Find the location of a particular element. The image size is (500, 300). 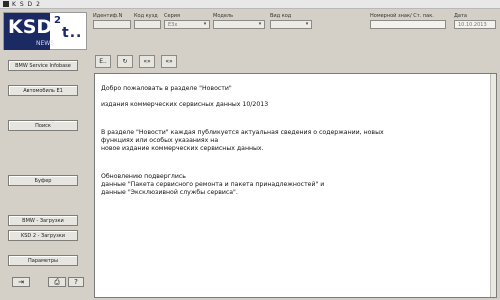

series-select: E3x ▾ is located at coordinates (187, 24).